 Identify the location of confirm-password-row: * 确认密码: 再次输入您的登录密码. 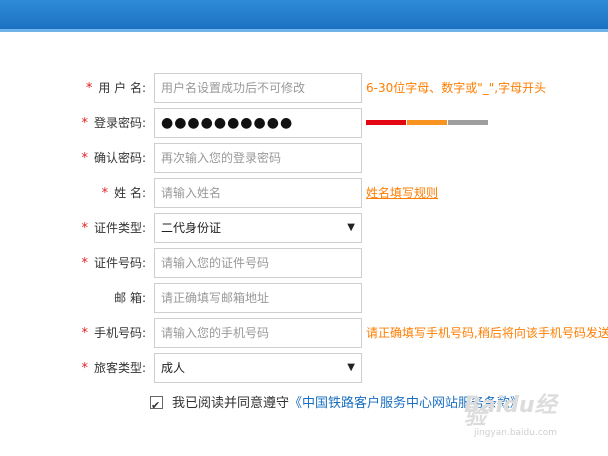
(304, 158).